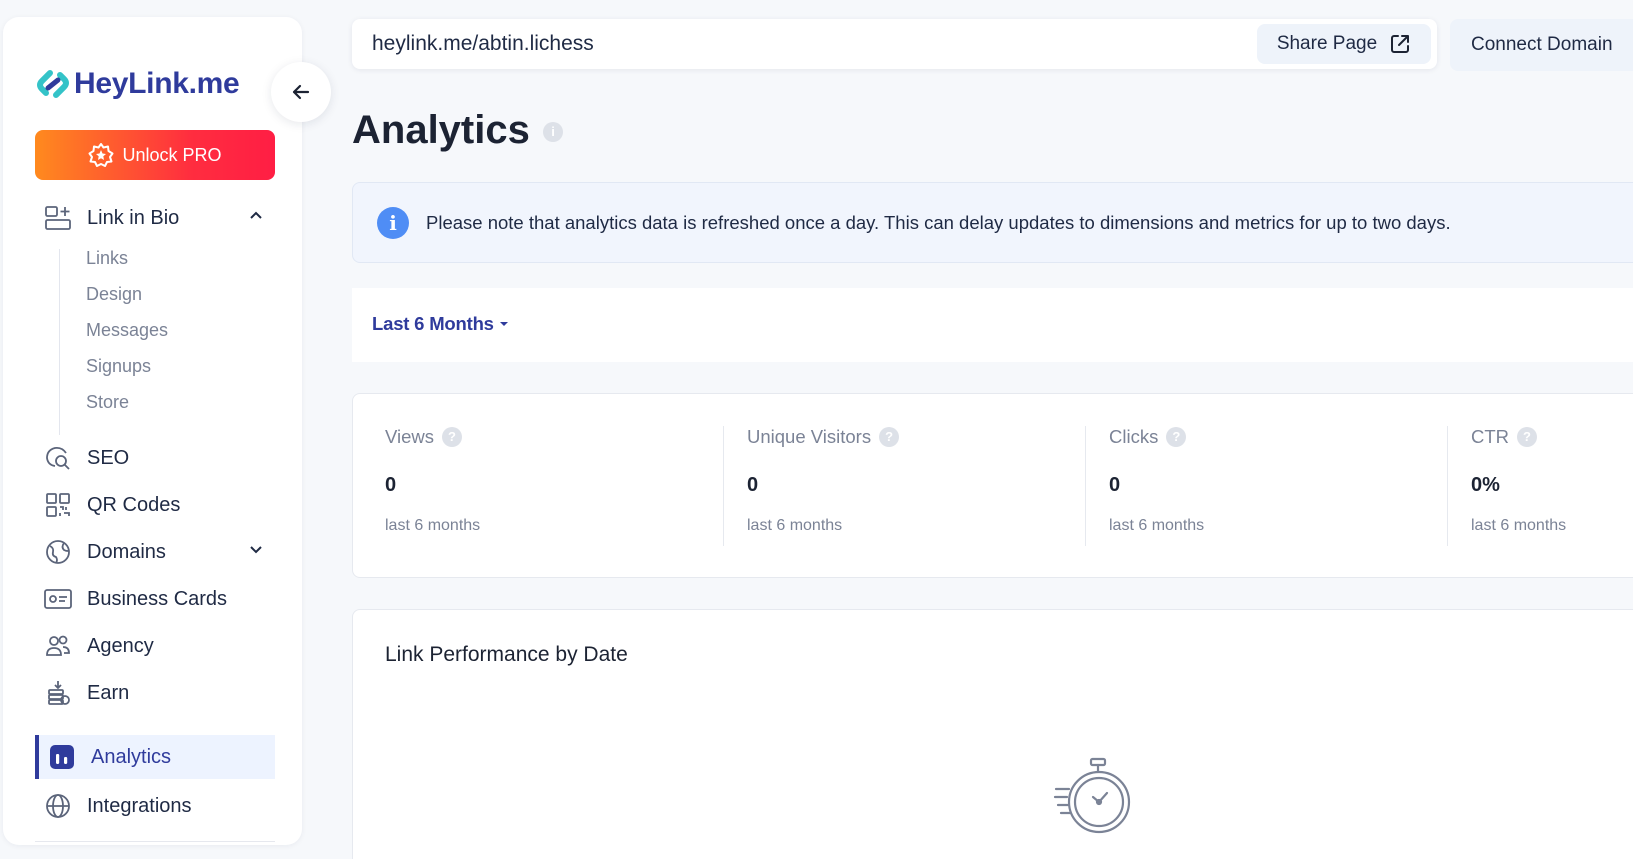 The image size is (1633, 859). What do you see at coordinates (114, 294) in the screenshot?
I see `sidebar-subitem-design: Design` at bounding box center [114, 294].